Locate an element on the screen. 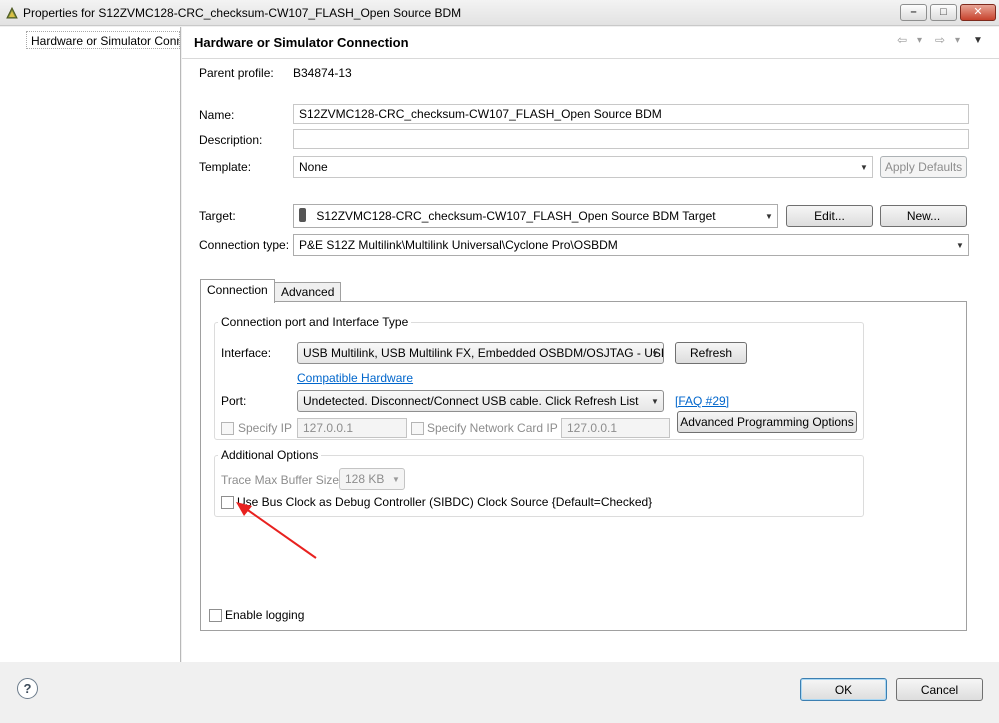 This screenshot has height=723, width=999. template-value: None is located at coordinates (313, 167).